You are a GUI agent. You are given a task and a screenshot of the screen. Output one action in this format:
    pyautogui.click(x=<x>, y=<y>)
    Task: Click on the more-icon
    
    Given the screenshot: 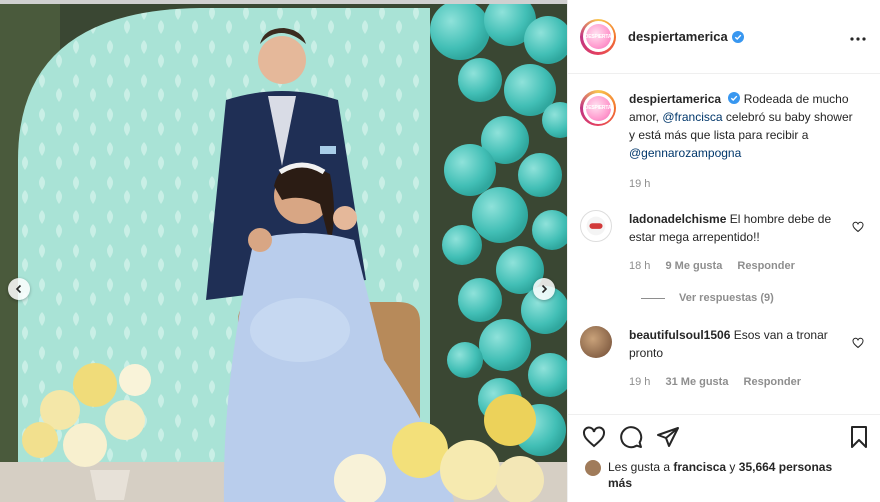 What is the action you would take?
    pyautogui.click(x=858, y=38)
    